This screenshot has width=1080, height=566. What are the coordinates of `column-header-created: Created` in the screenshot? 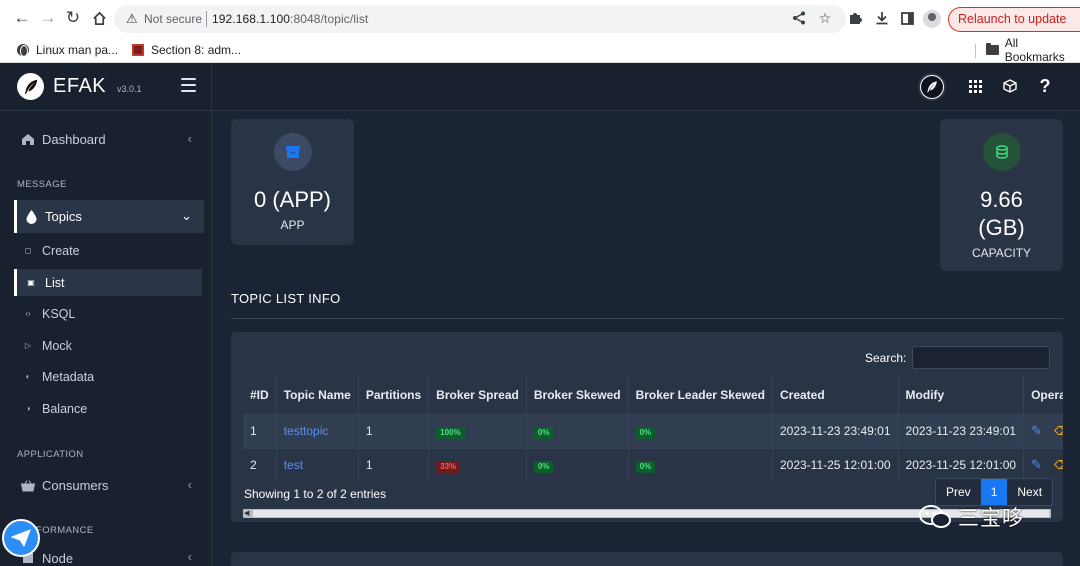 It's located at (835, 395).